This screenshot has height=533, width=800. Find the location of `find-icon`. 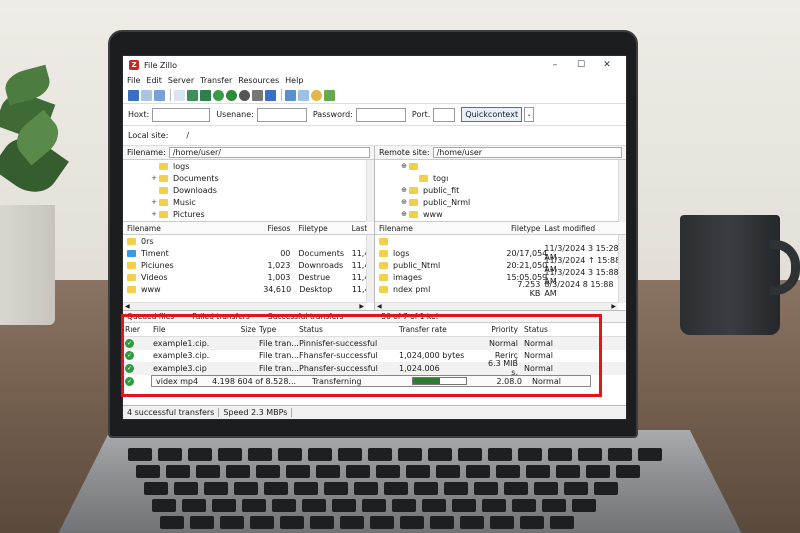

find-icon is located at coordinates (329, 95).